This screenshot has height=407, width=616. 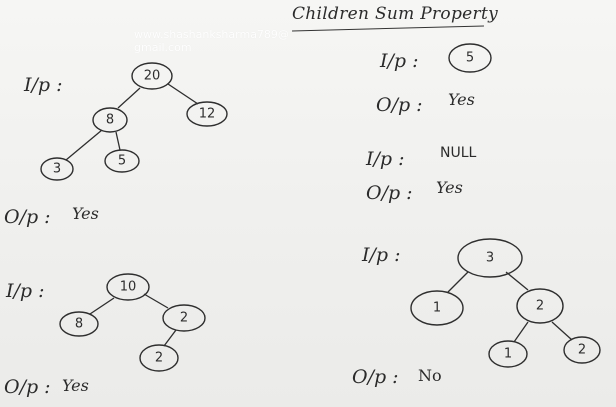 I want to click on example-5-tree: 3 1 2 1 2, so click(x=505, y=303).